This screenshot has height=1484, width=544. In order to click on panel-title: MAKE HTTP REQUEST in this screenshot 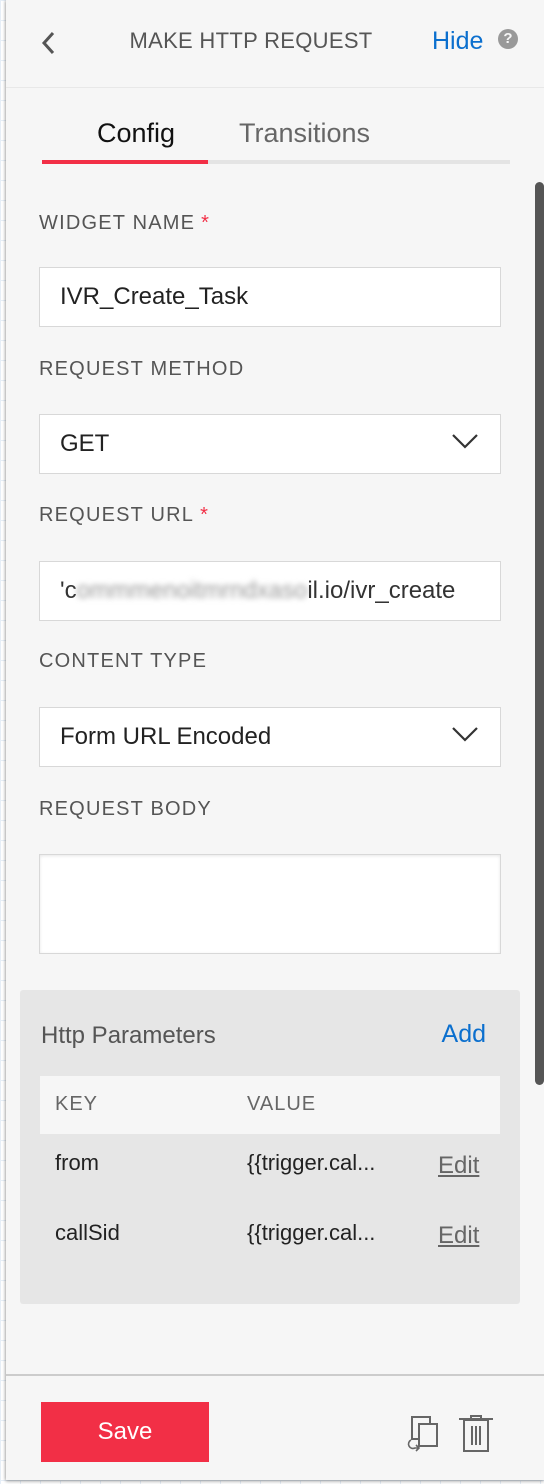, I will do `click(251, 40)`.